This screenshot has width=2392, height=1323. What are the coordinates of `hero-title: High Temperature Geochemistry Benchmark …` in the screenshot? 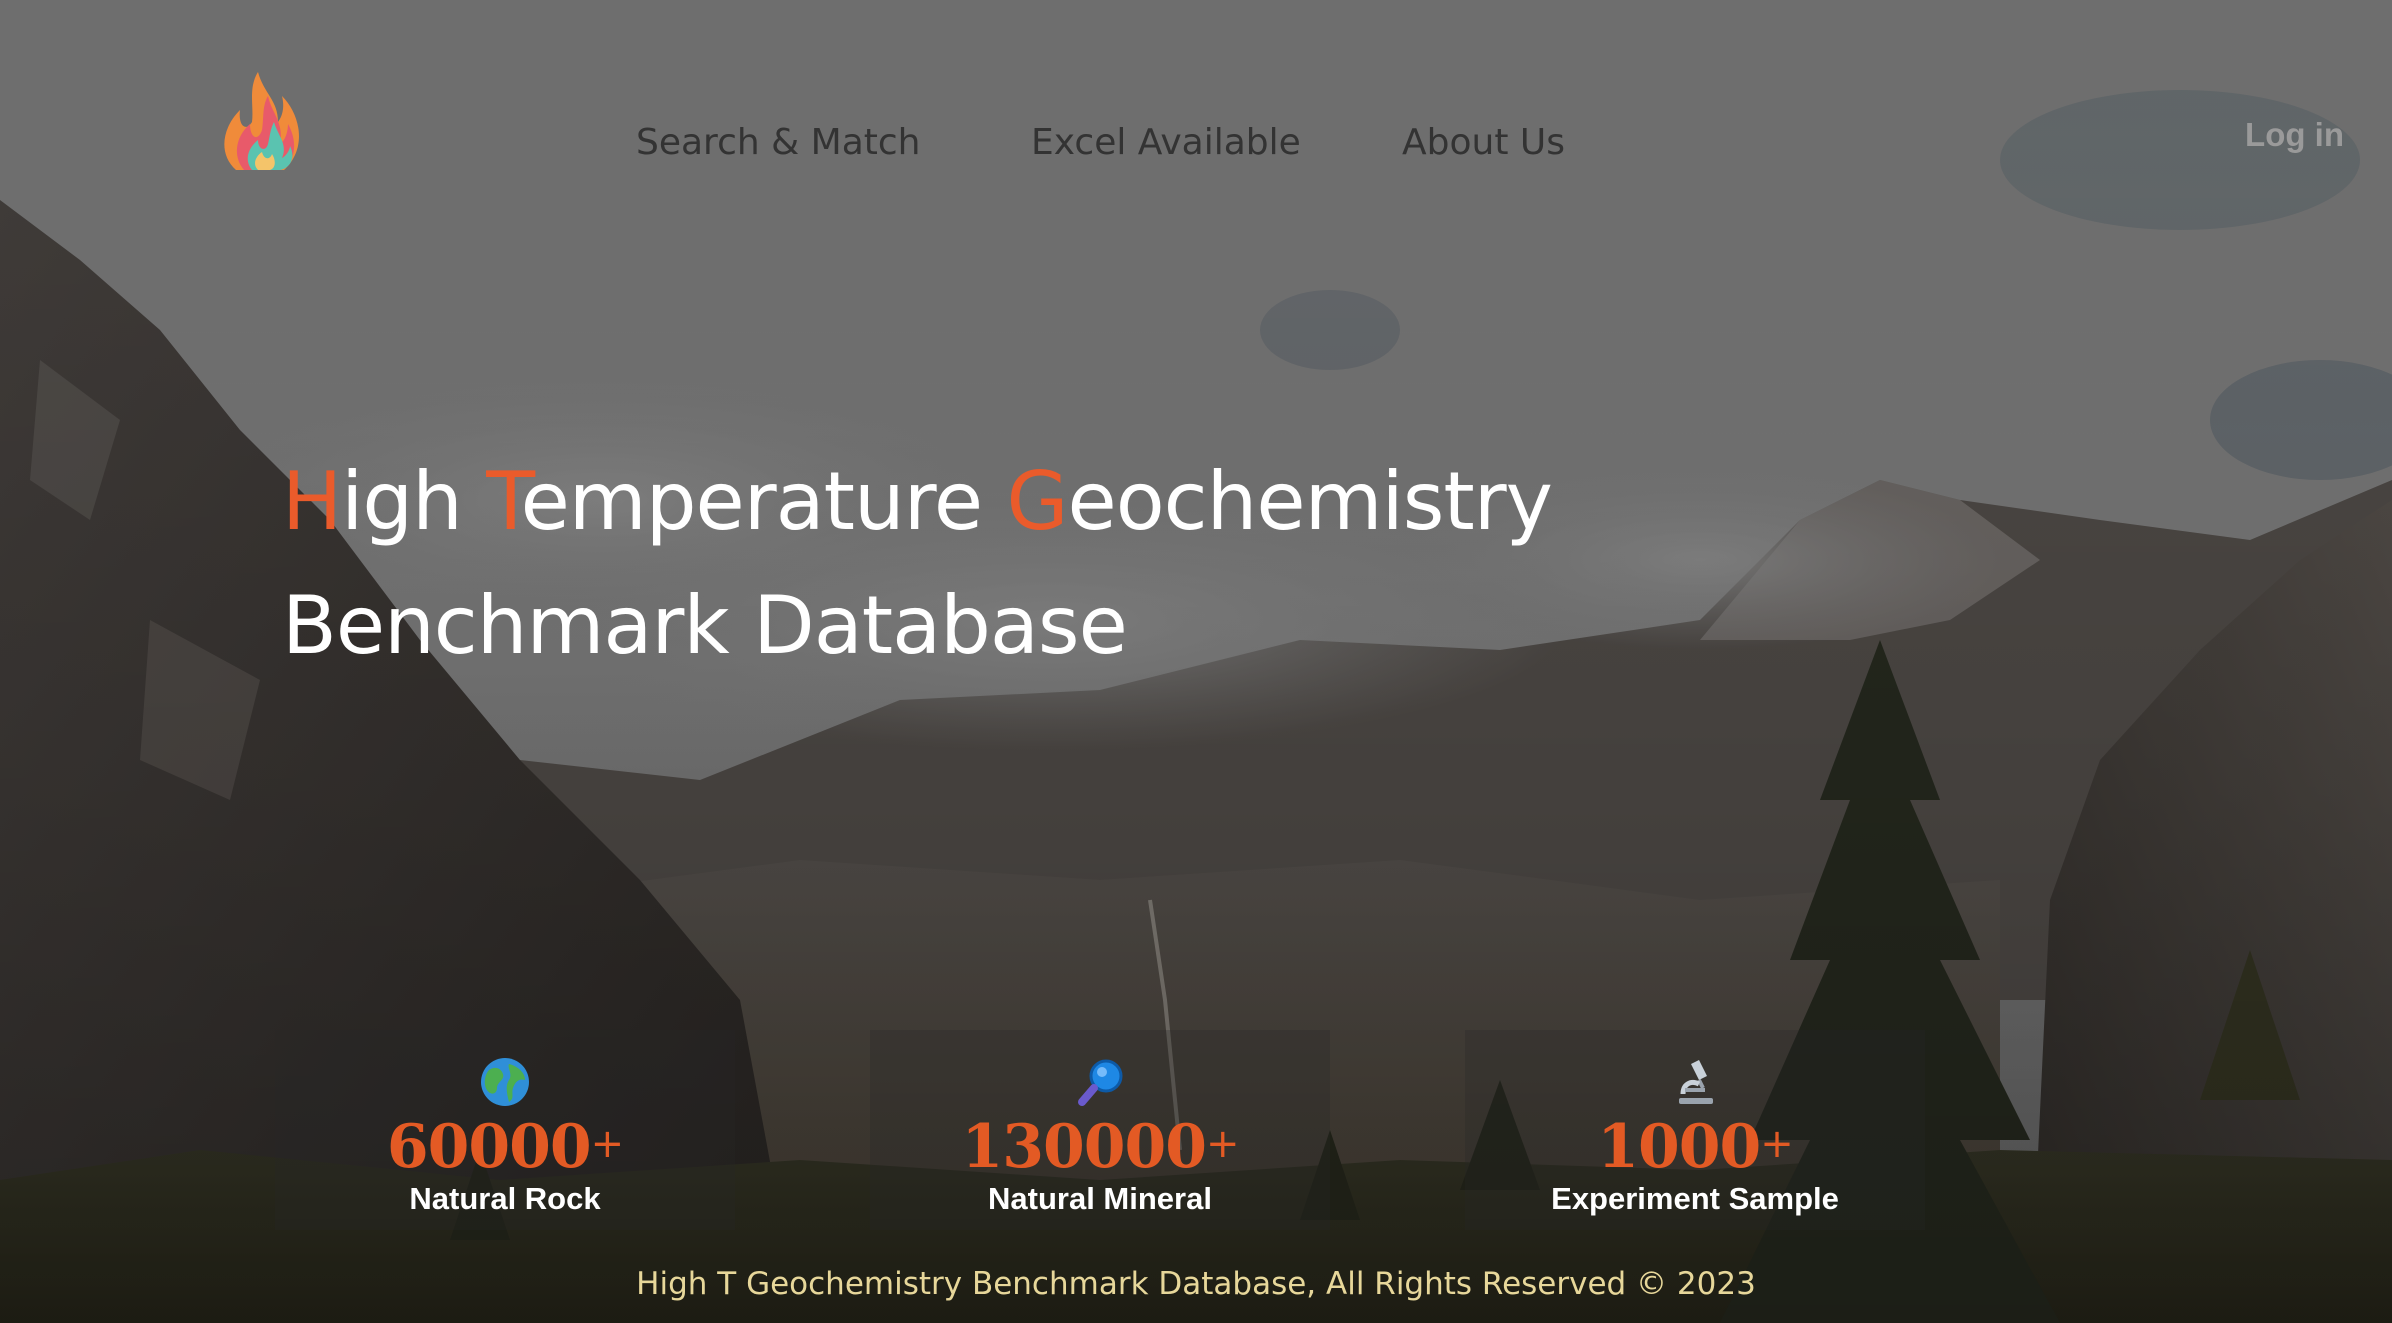 It's located at (918, 564).